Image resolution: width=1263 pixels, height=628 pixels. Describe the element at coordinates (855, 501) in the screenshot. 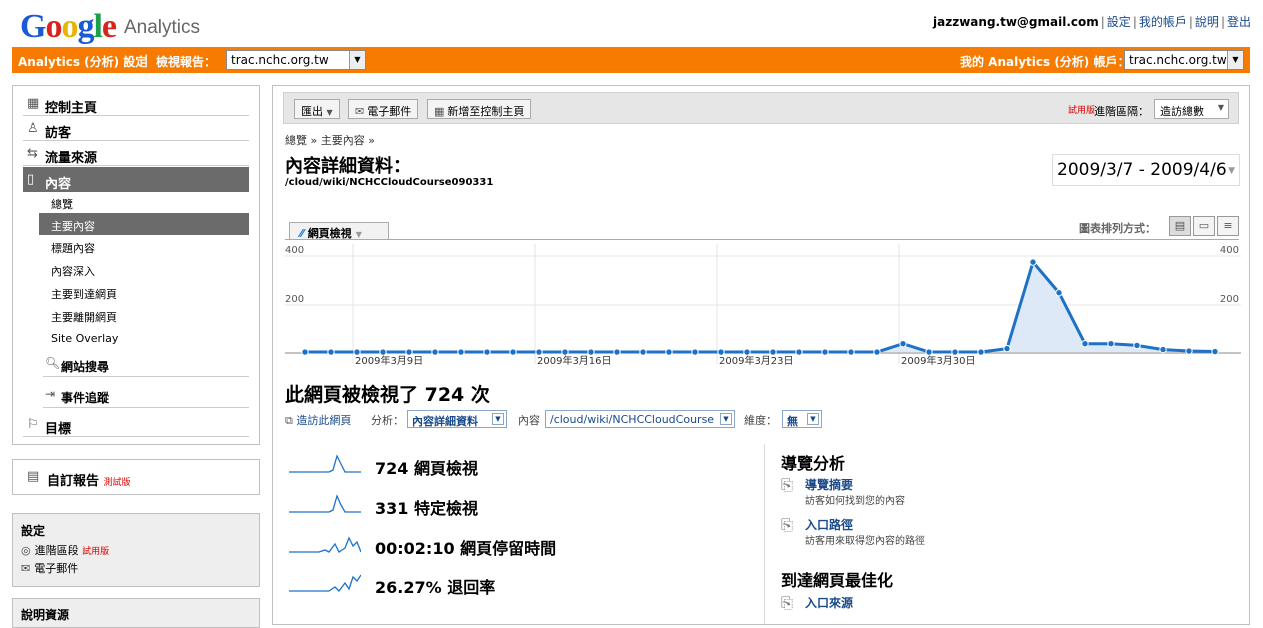

I see `link-description: 訪客如何找到您的內容` at that location.